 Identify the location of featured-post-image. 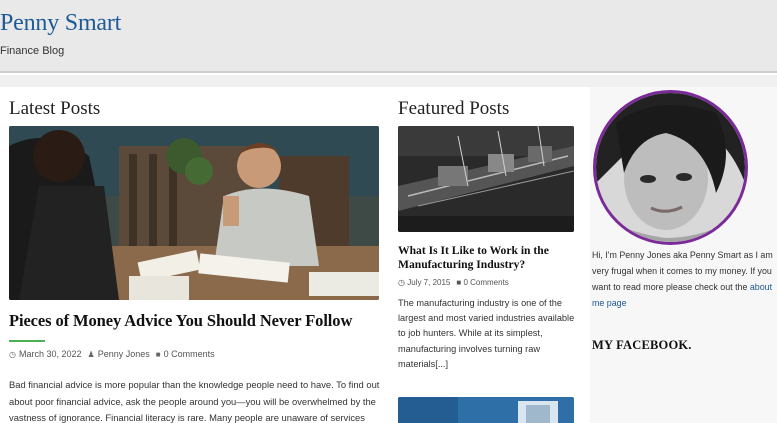
(486, 179).